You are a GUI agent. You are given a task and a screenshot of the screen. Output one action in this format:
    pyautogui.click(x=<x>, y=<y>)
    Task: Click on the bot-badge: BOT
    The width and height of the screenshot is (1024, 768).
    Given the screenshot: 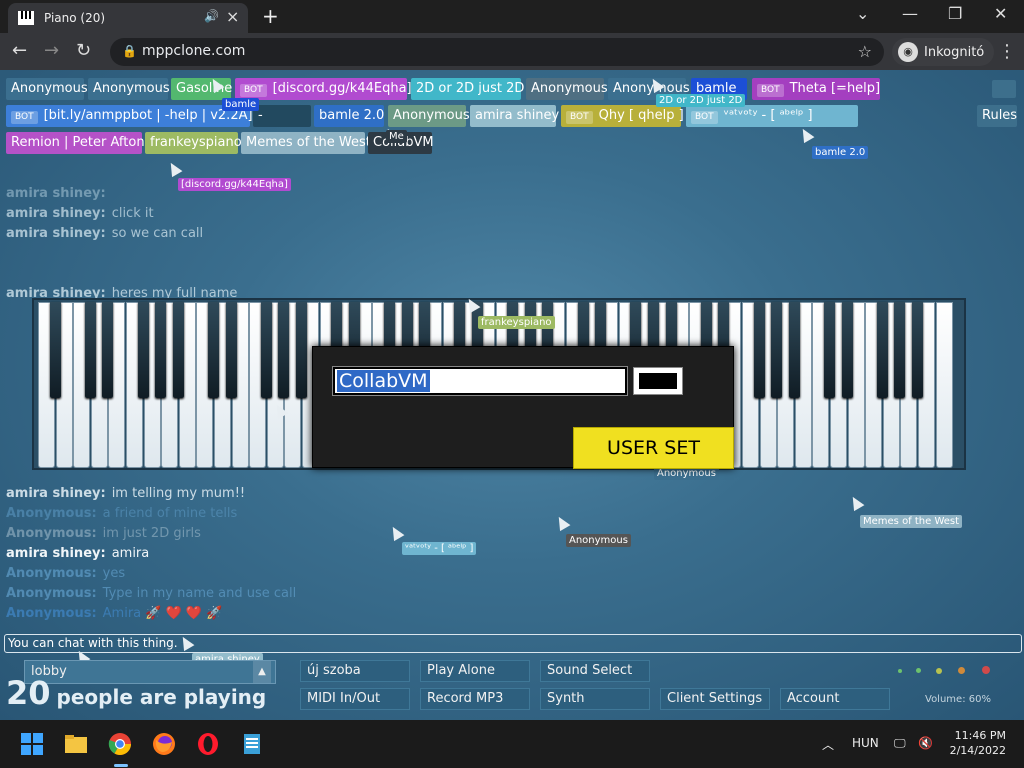 What is the action you would take?
    pyautogui.click(x=579, y=117)
    